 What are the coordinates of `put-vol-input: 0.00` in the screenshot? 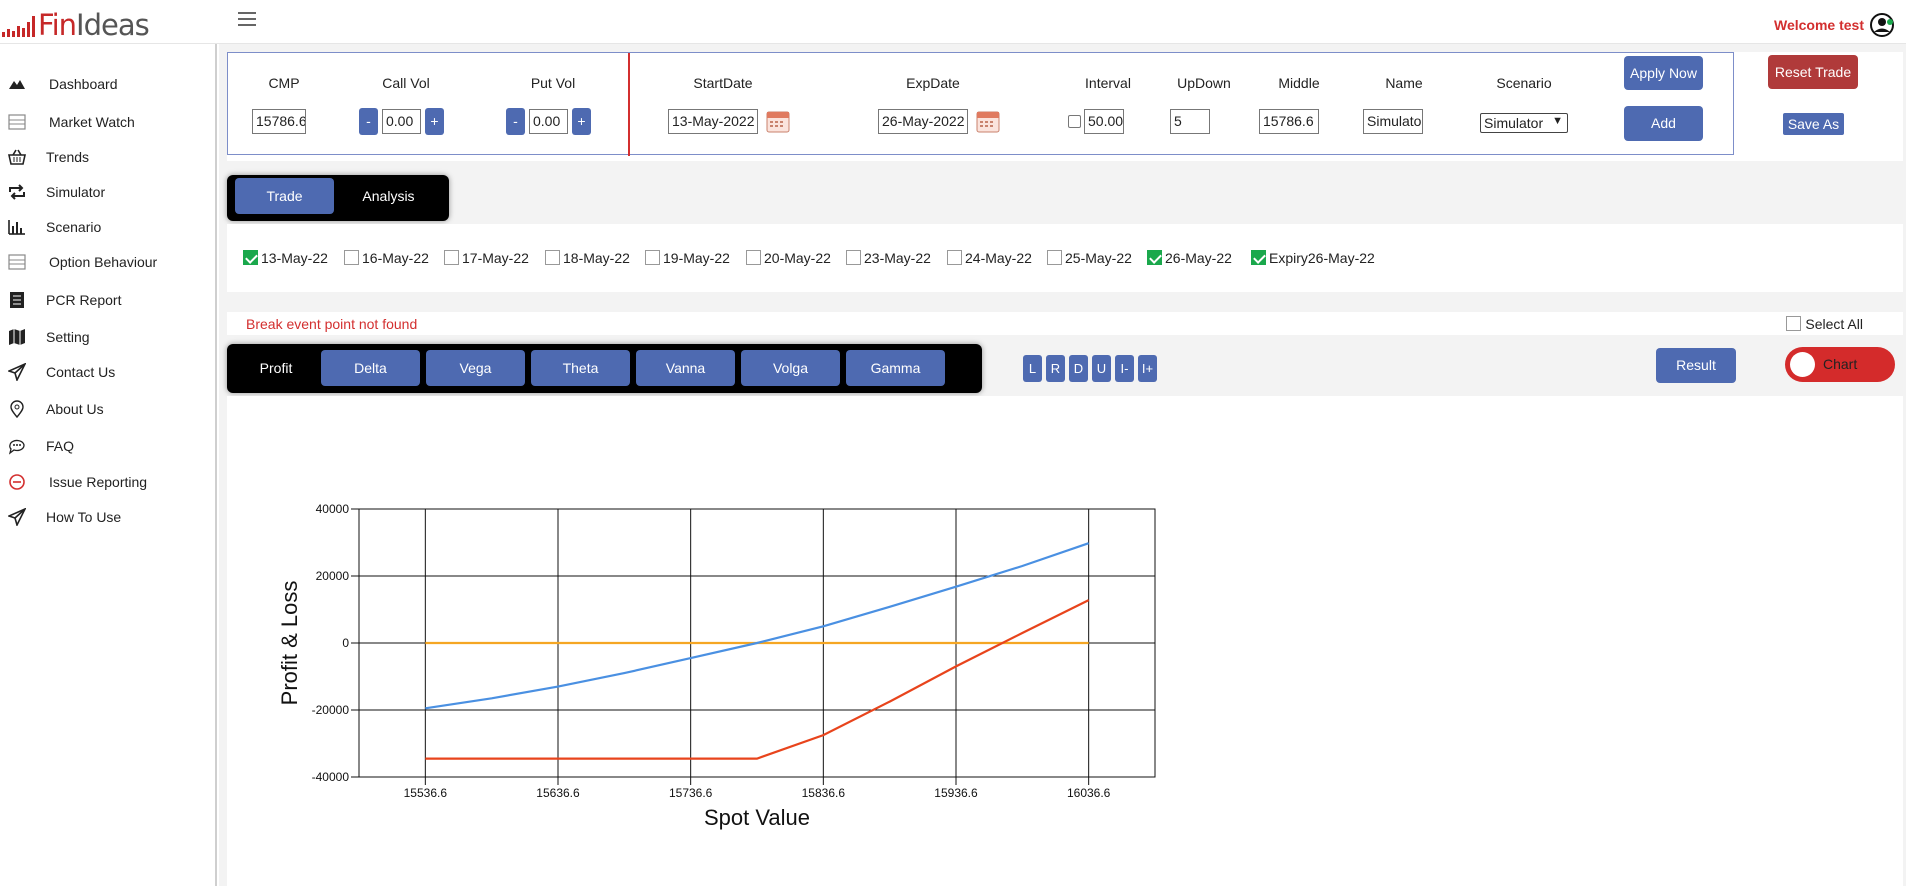 It's located at (548, 121).